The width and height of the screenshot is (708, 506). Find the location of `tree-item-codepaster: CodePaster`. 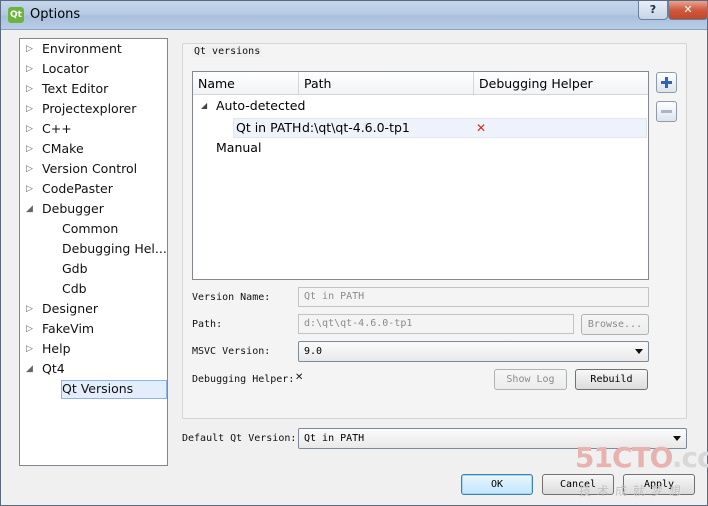

tree-item-codepaster: CodePaster is located at coordinates (77, 189).